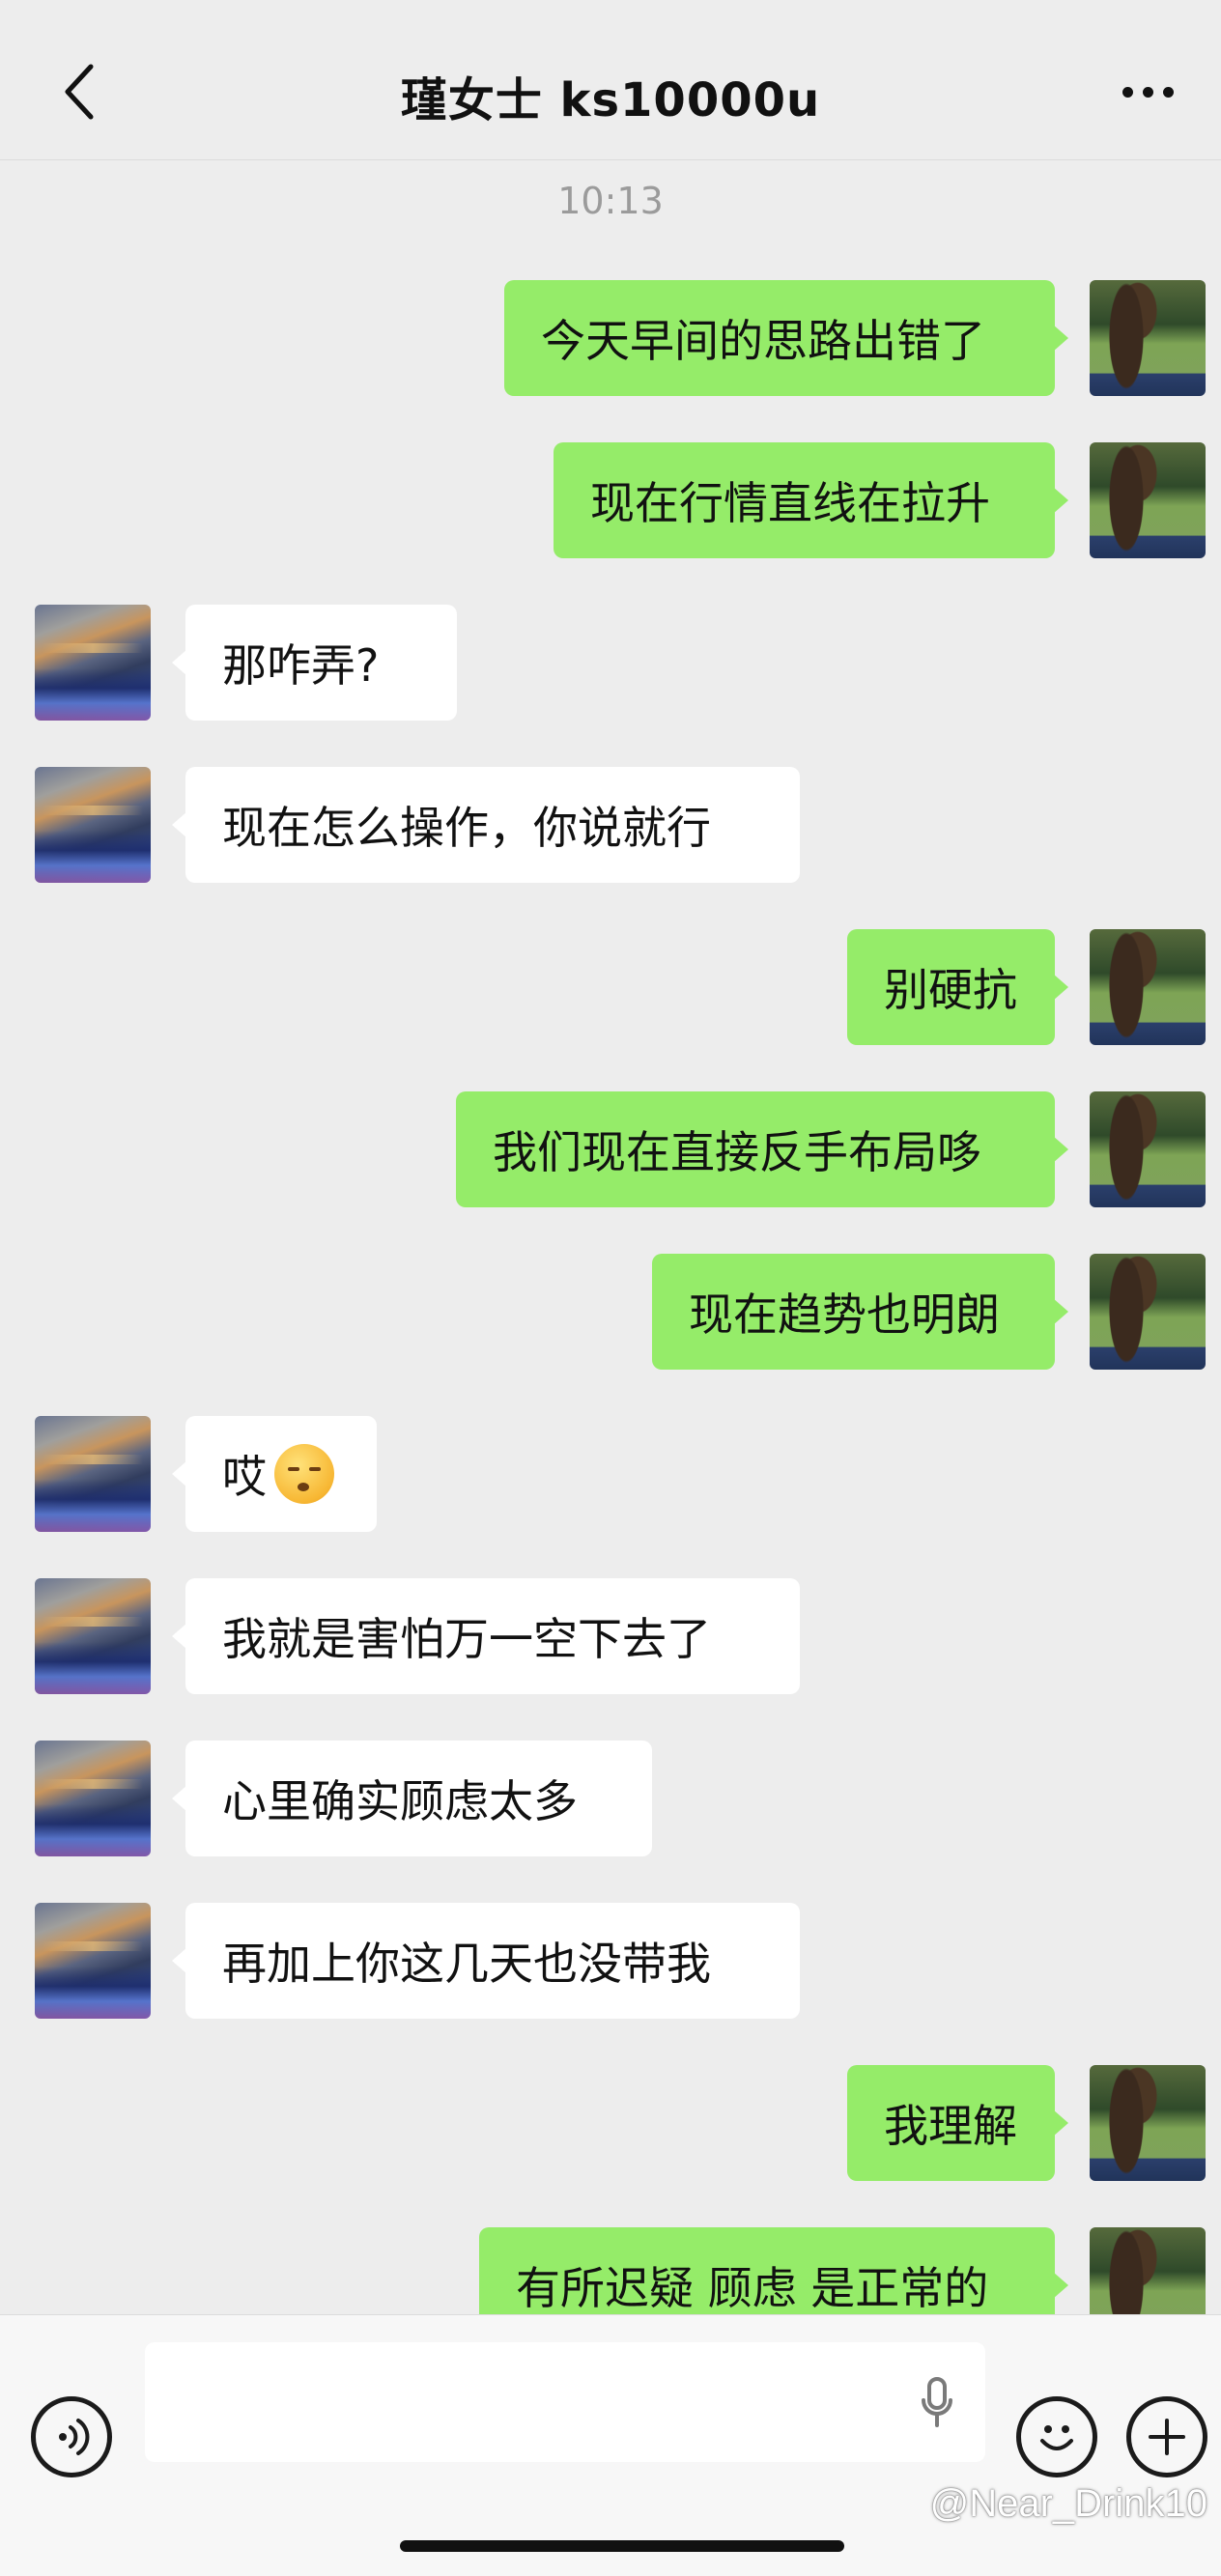 The image size is (1221, 2576). I want to click on received-message-bubble: 哎, so click(274, 1474).